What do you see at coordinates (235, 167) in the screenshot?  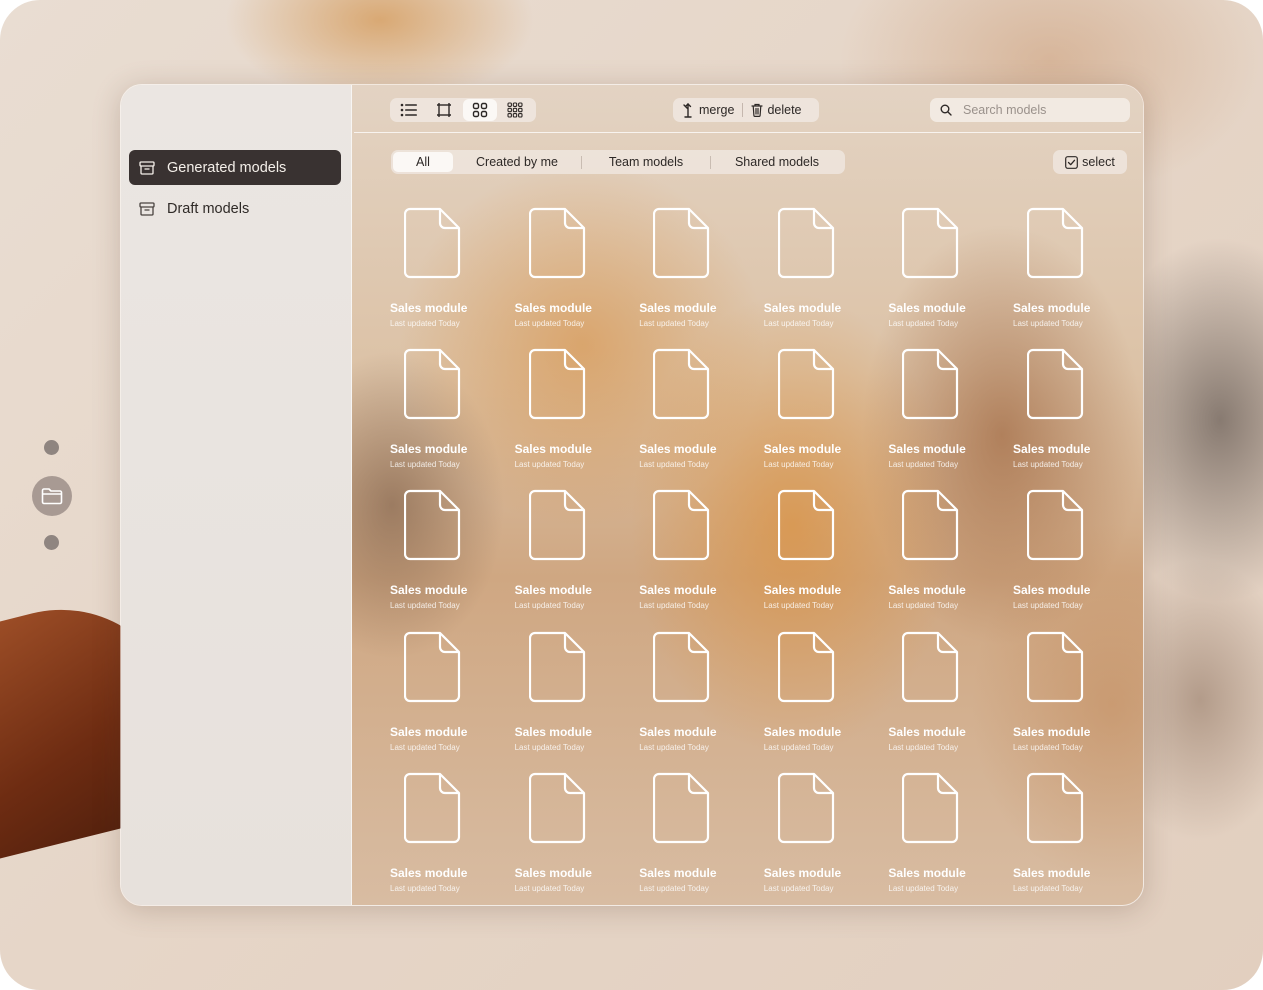 I see `sidebar-item-generated-models: Generated models` at bounding box center [235, 167].